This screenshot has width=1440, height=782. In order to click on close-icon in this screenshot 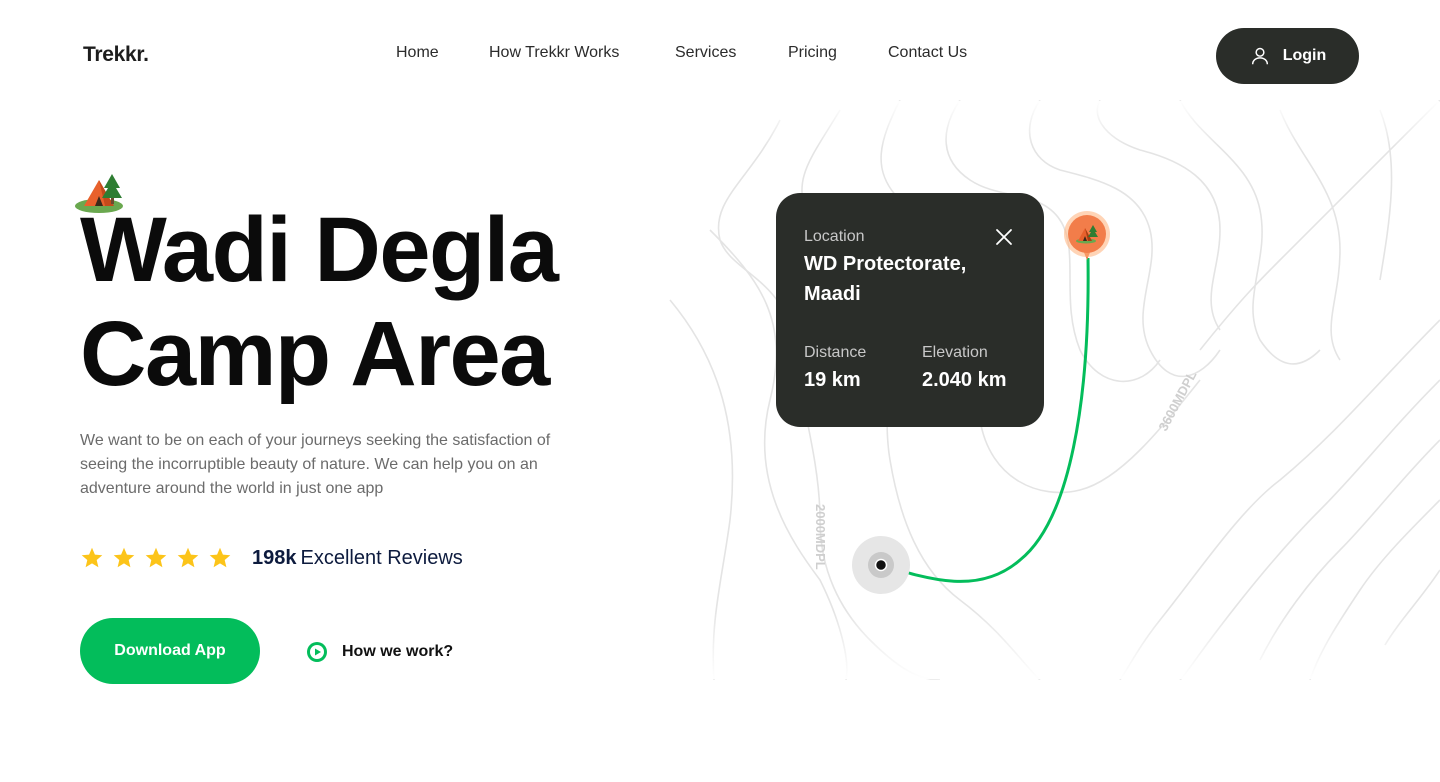, I will do `click(1004, 237)`.